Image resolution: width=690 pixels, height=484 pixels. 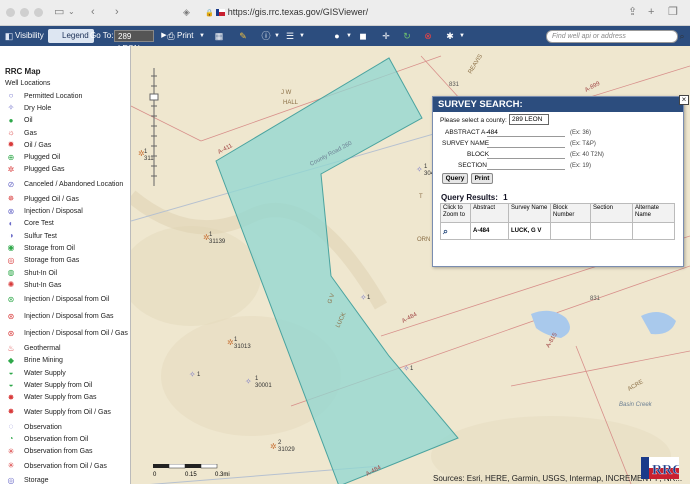 I want to click on new-tab-icon: +, so click(x=651, y=12).